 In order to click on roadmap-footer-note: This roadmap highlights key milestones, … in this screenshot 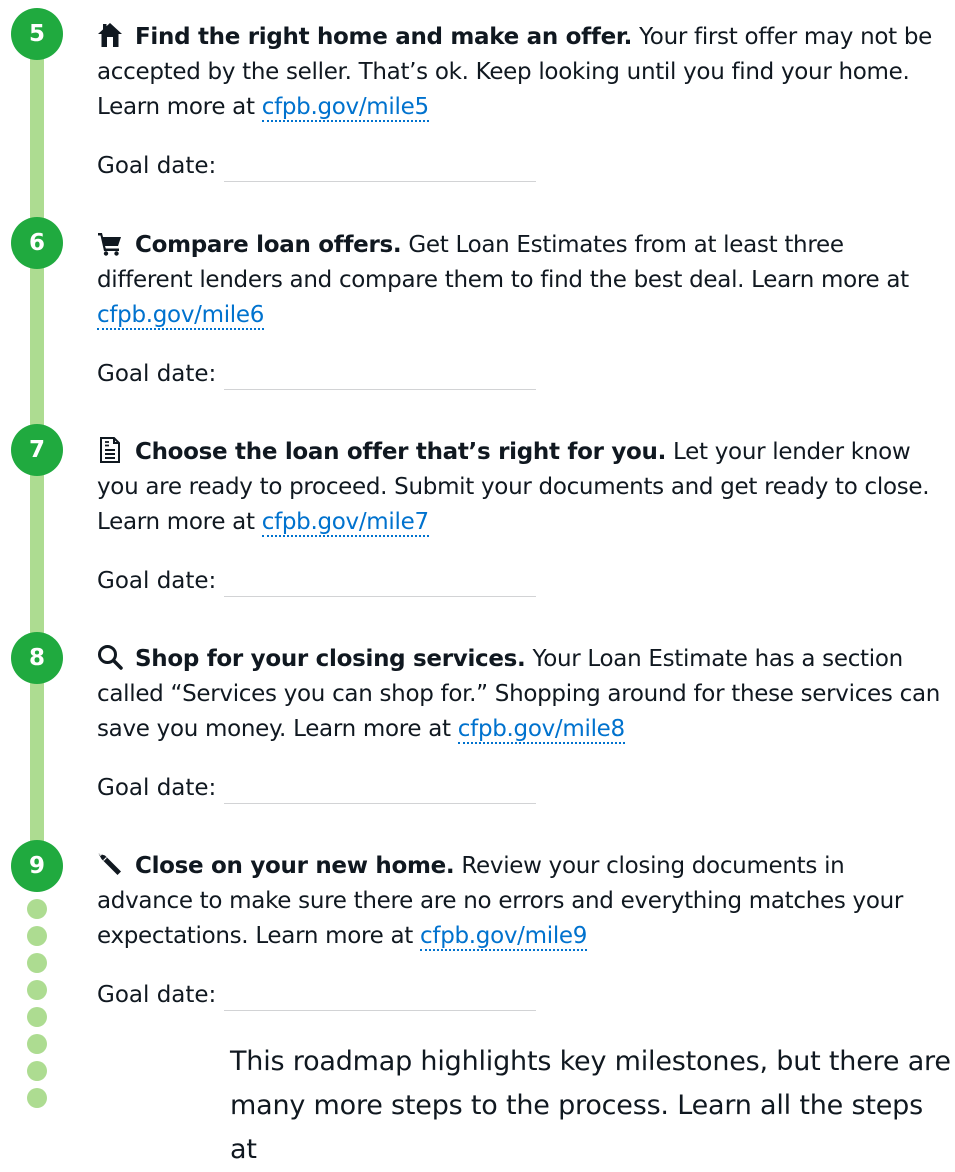, I will do `click(590, 1105)`.